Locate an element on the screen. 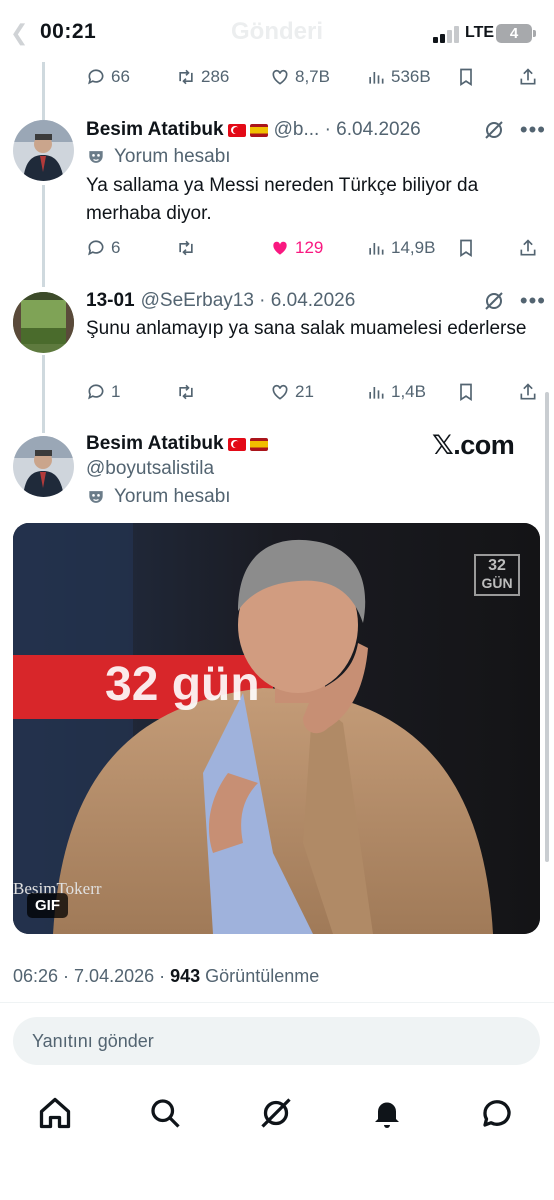  views-button: 14,9B is located at coordinates (400, 248).